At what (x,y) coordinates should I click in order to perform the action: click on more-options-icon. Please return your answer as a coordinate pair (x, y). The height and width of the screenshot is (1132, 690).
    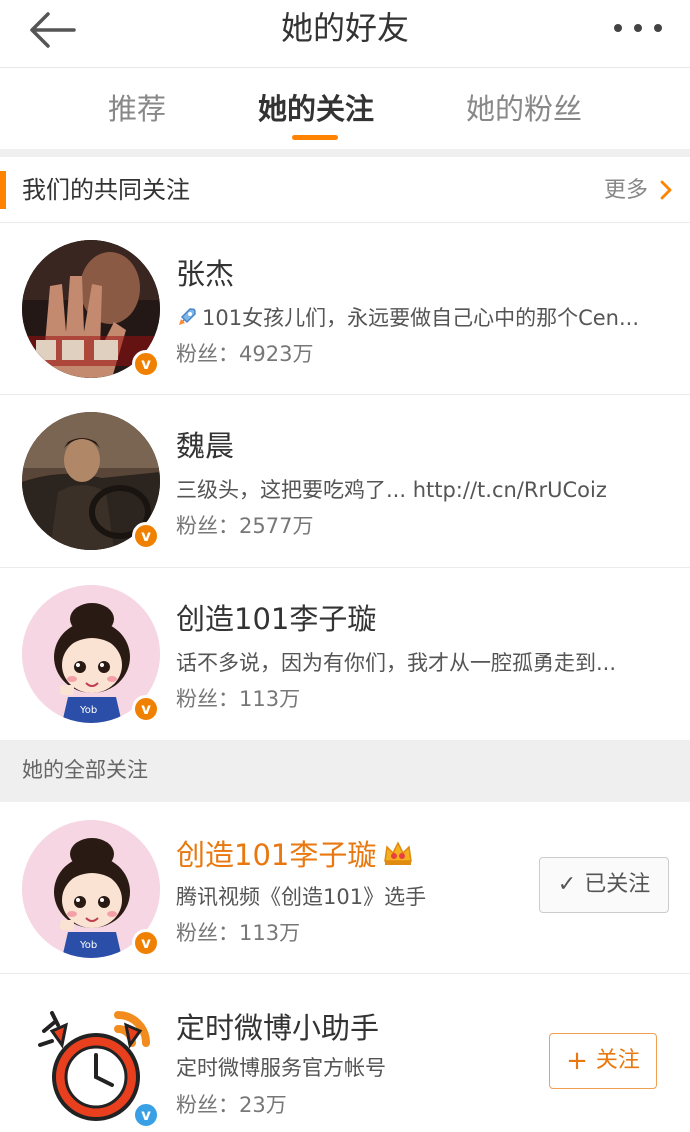
    Looking at the image, I should click on (638, 28).